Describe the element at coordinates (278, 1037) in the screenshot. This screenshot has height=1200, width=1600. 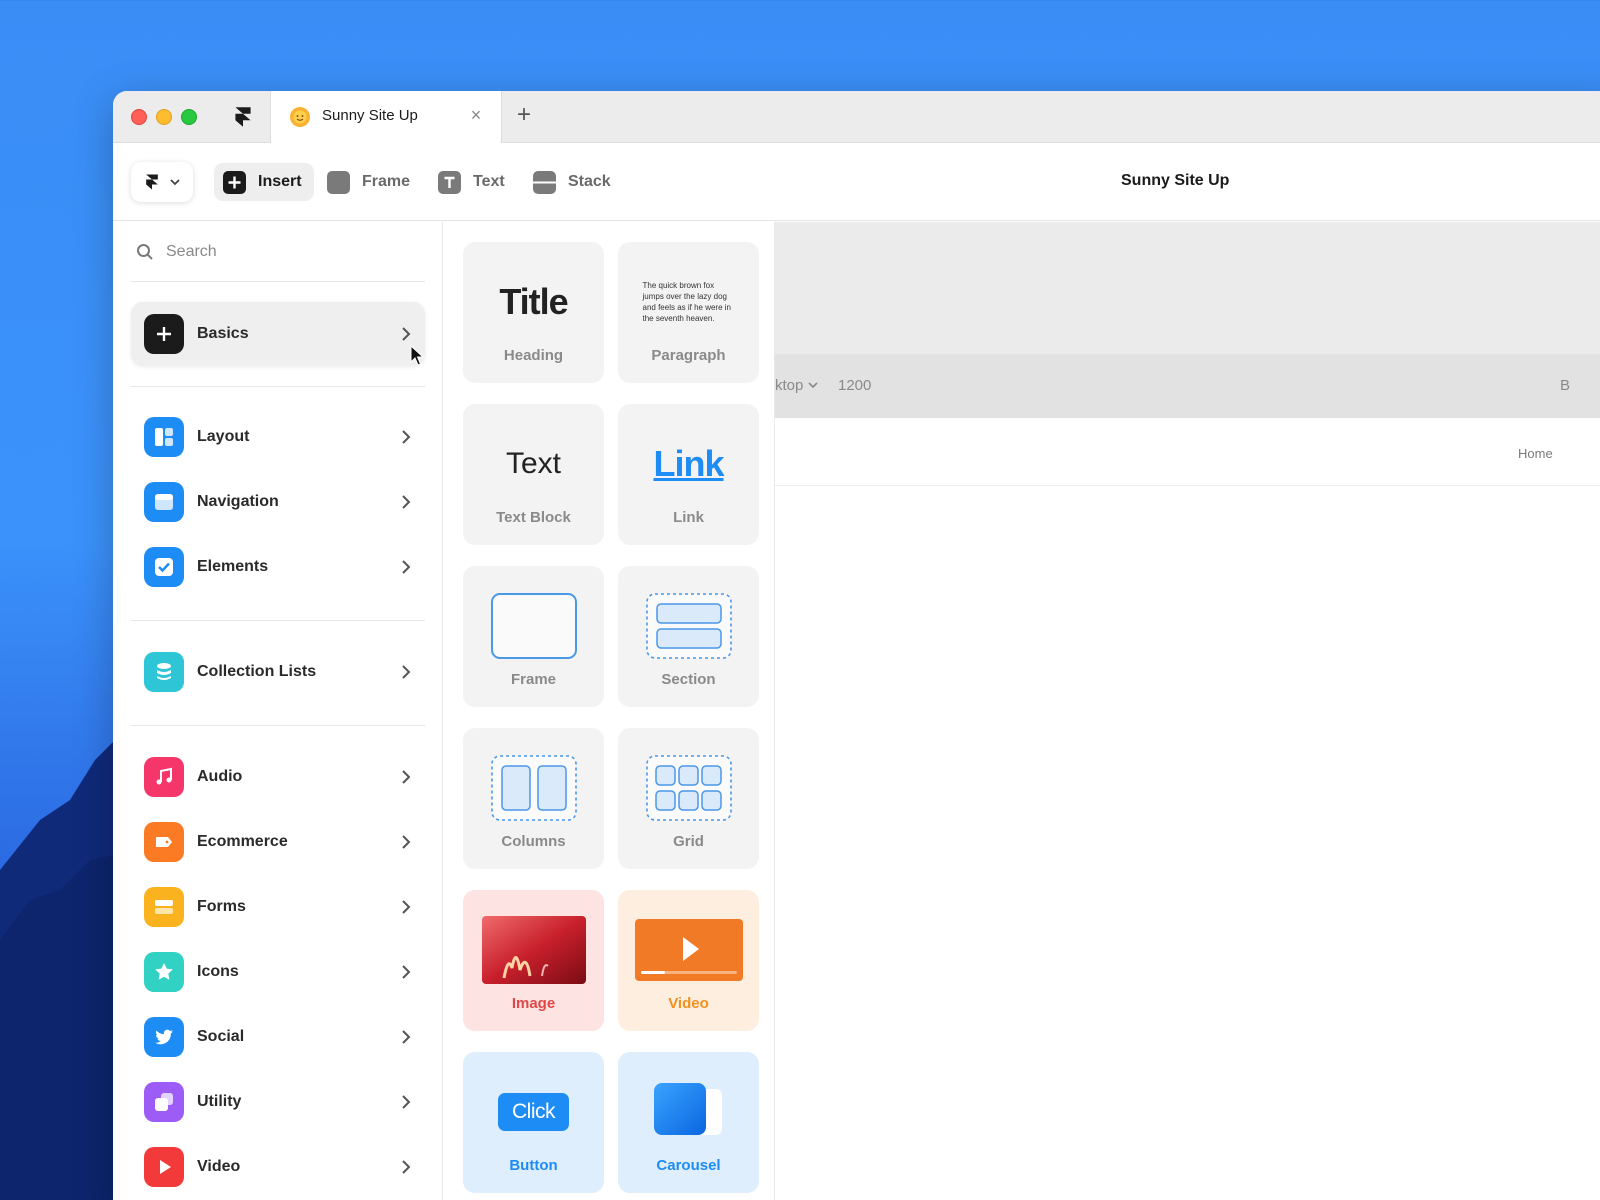
I see `category-social: Social` at that location.